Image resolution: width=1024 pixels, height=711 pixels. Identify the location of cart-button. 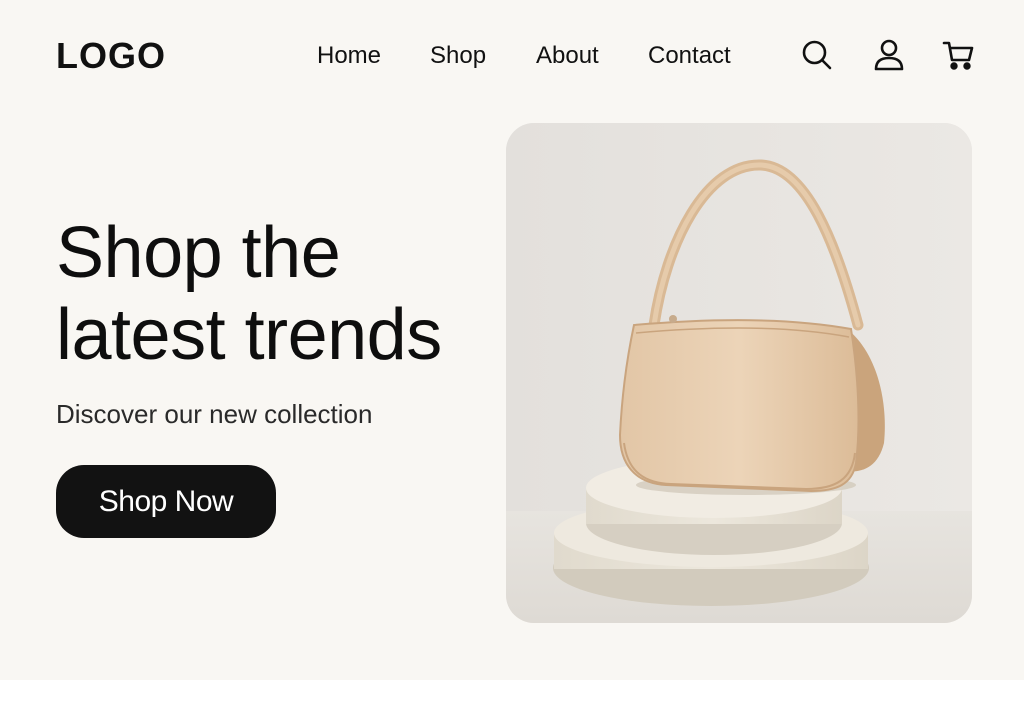
(959, 55).